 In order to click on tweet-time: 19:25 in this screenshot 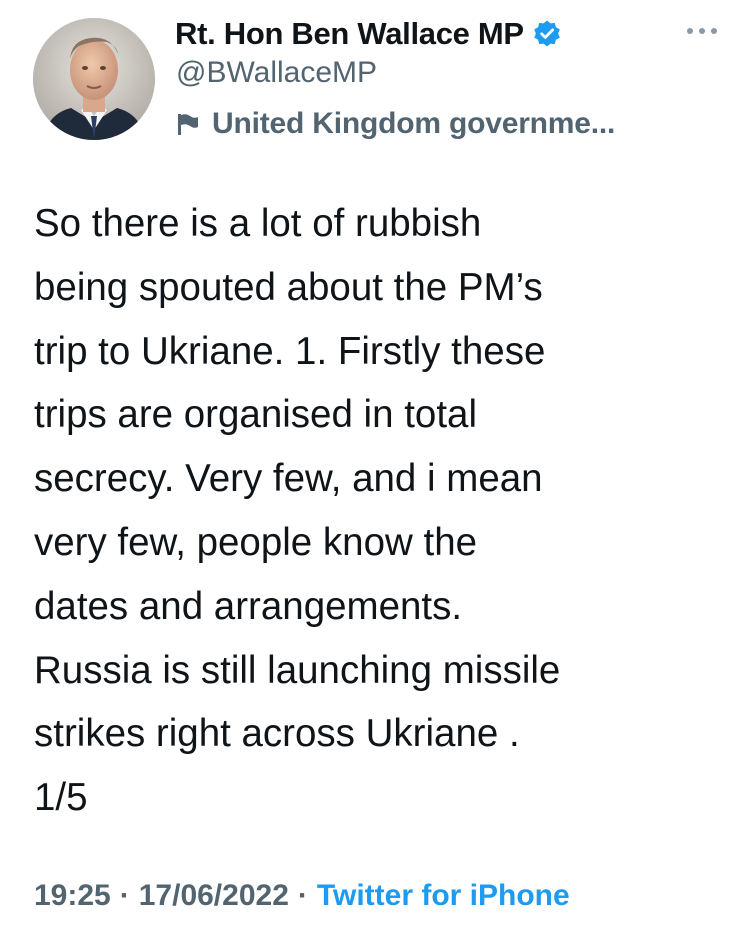, I will do `click(72, 896)`.